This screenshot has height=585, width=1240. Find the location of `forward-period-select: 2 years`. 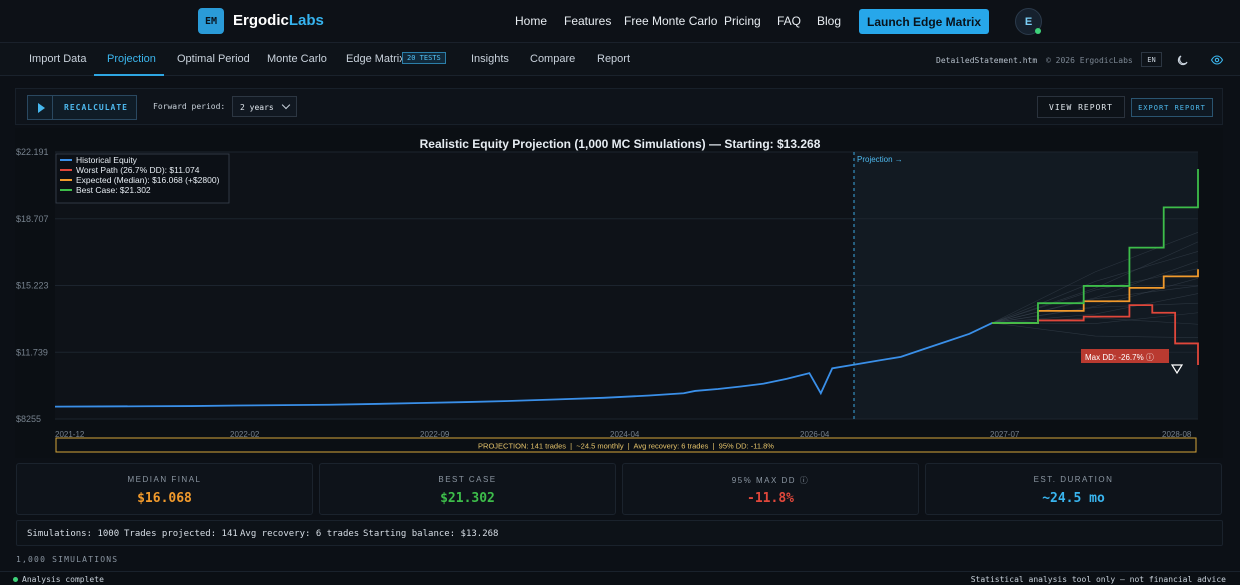

forward-period-select: 2 years is located at coordinates (264, 106).